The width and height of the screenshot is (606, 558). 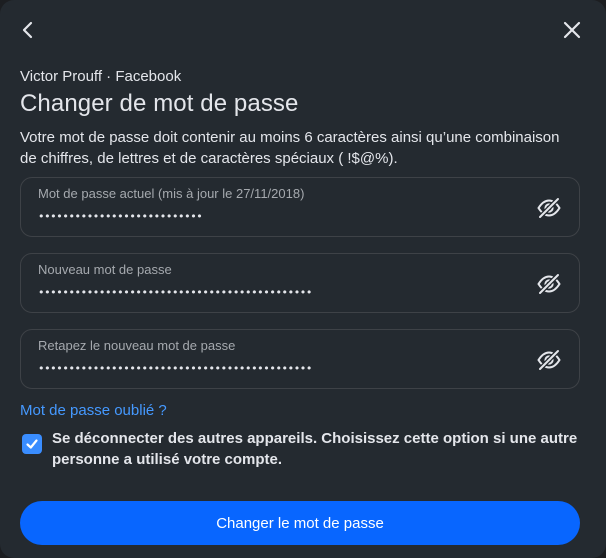 I want to click on close-button, so click(x=572, y=30).